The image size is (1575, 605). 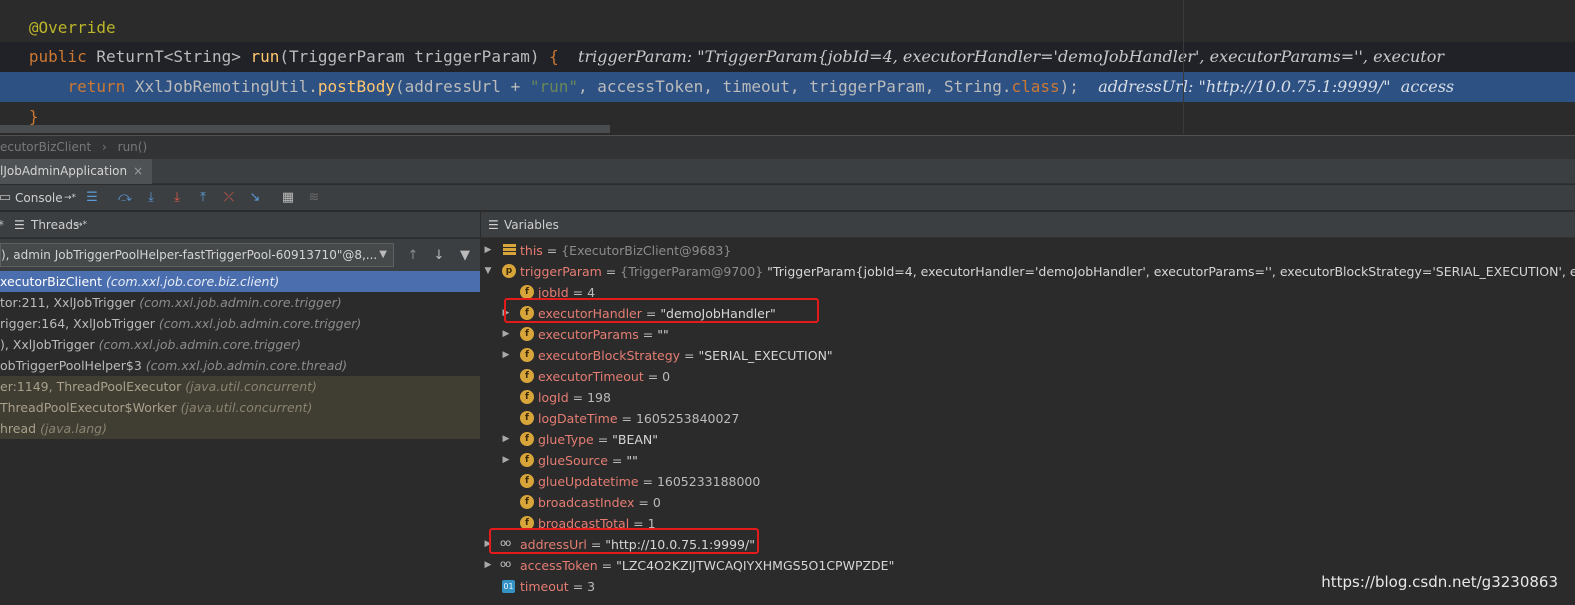 I want to click on threads-pin-icon: →*, so click(x=81, y=225).